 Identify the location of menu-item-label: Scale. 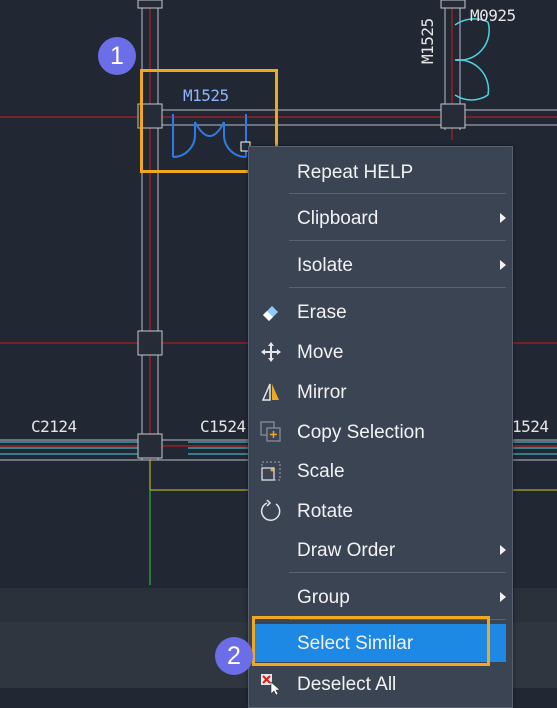
(321, 471).